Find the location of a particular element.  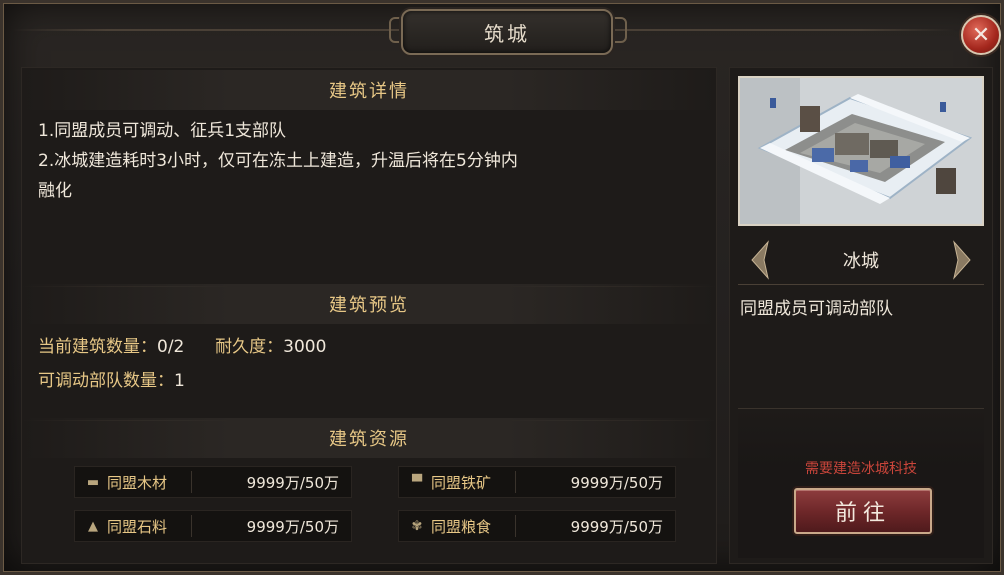

arrow-right-icon is located at coordinates (962, 260).